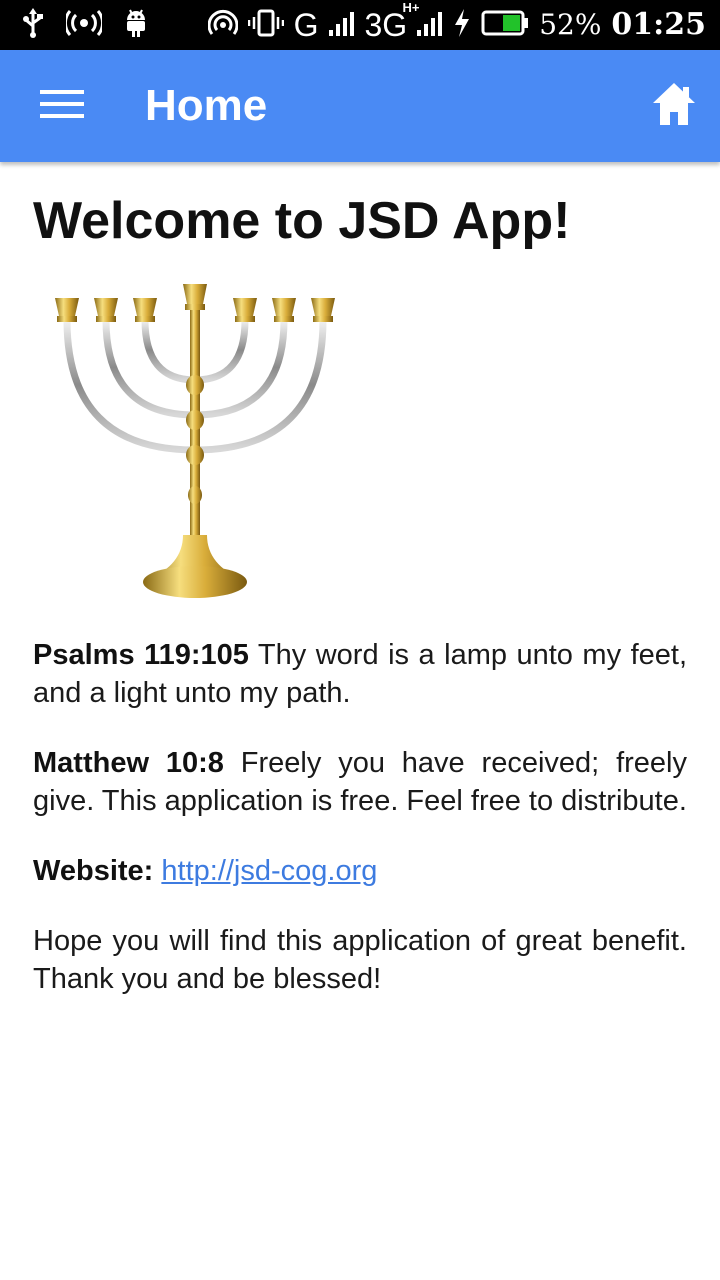  I want to click on website-label: Website:, so click(93, 871).